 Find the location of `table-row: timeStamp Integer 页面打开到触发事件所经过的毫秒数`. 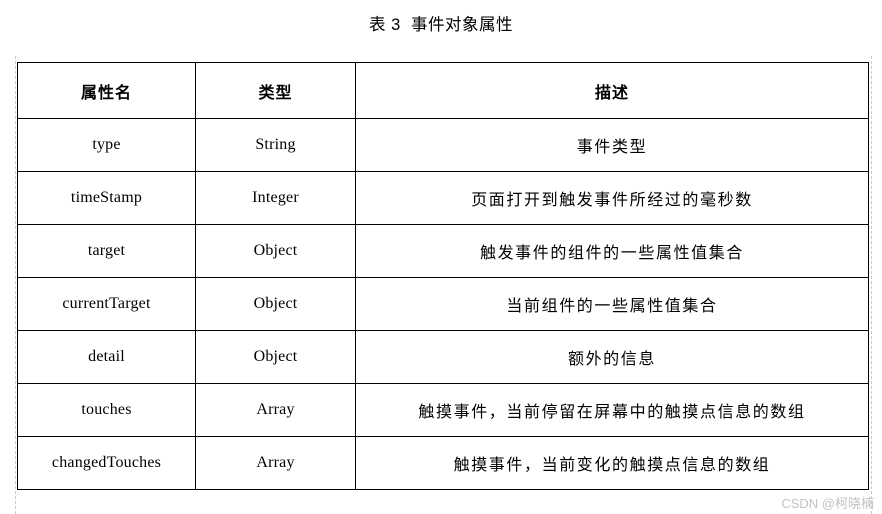

table-row: timeStamp Integer 页面打开到触发事件所经过的毫秒数 is located at coordinates (443, 198).